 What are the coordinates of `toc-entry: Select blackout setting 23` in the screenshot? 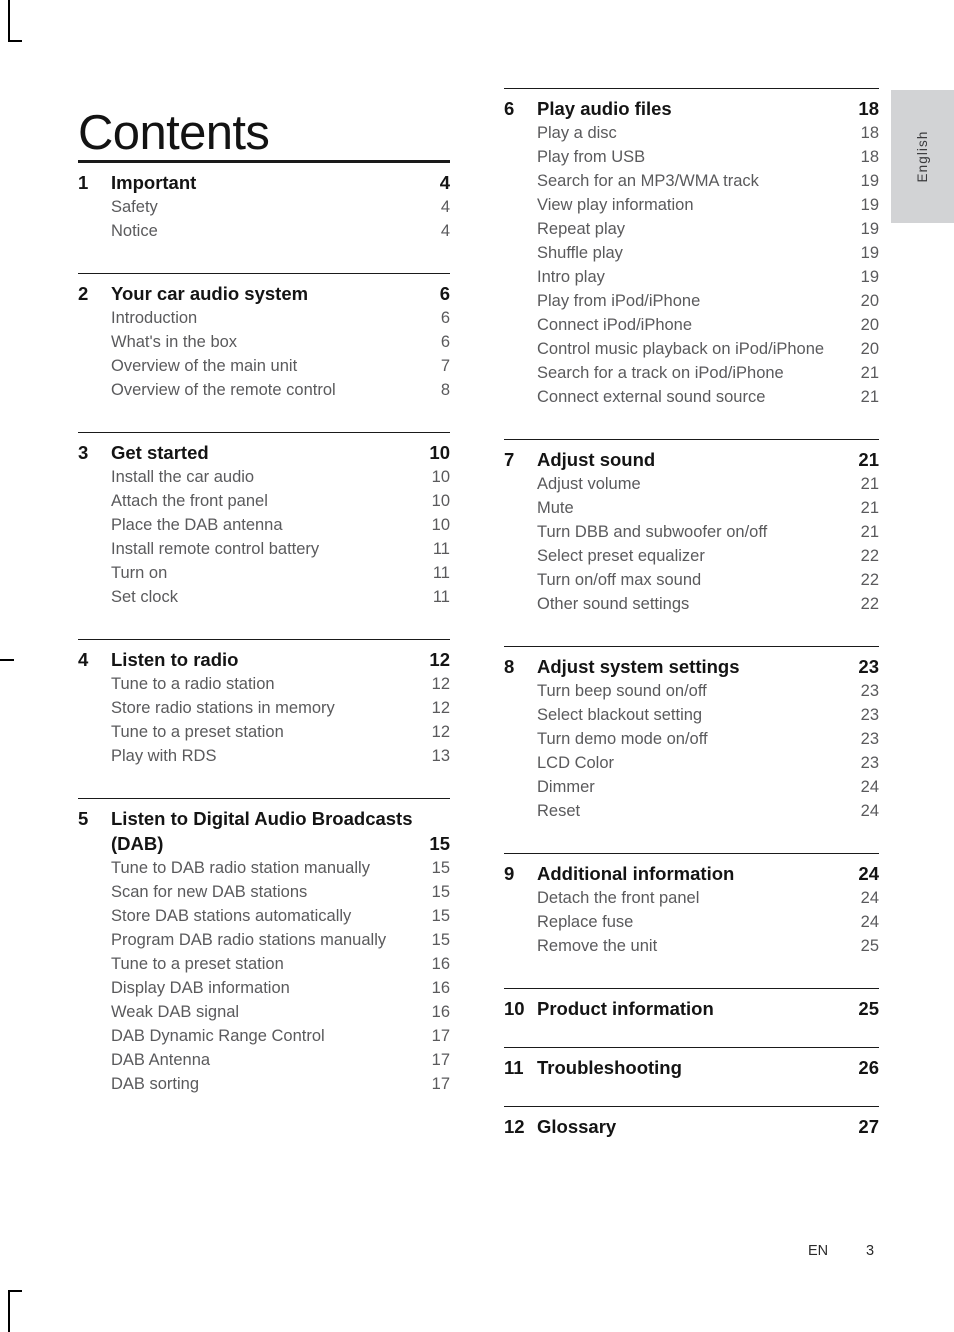 It's located at (691, 715).